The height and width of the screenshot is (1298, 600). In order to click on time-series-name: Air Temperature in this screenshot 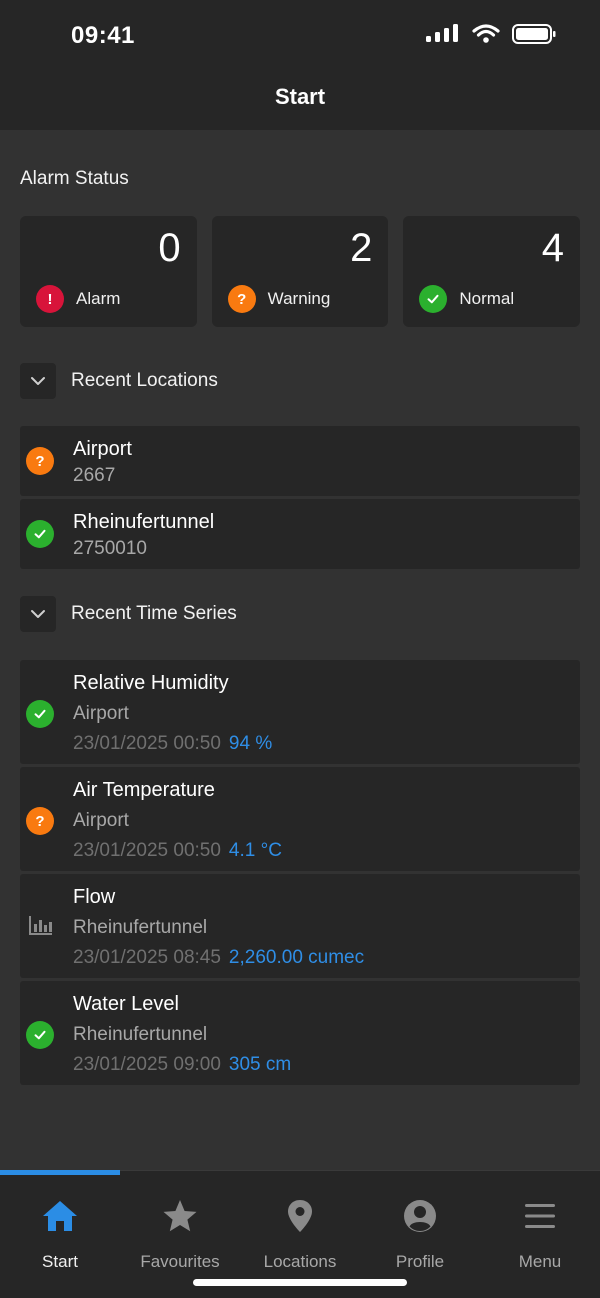, I will do `click(144, 790)`.